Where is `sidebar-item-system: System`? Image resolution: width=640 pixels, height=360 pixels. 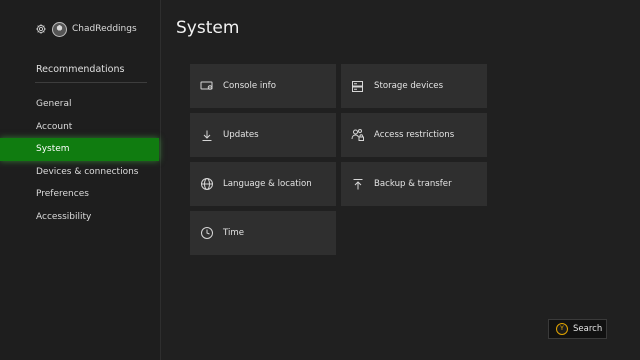 sidebar-item-system: System is located at coordinates (79, 149).